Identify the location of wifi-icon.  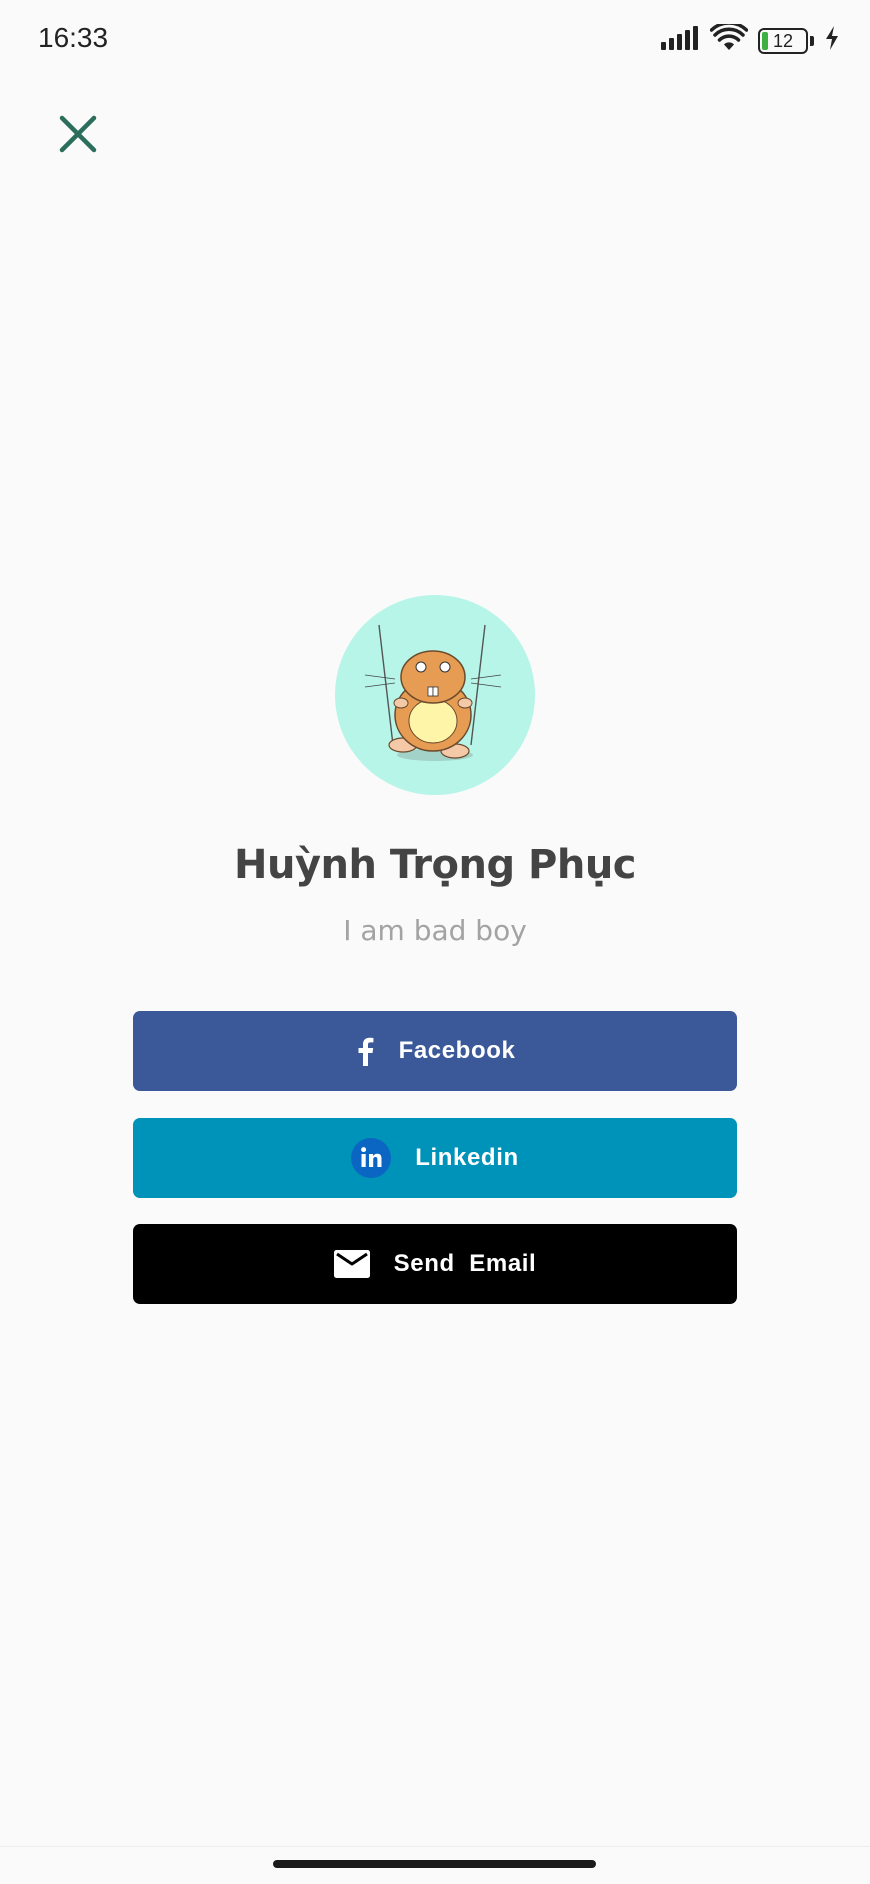
(729, 39).